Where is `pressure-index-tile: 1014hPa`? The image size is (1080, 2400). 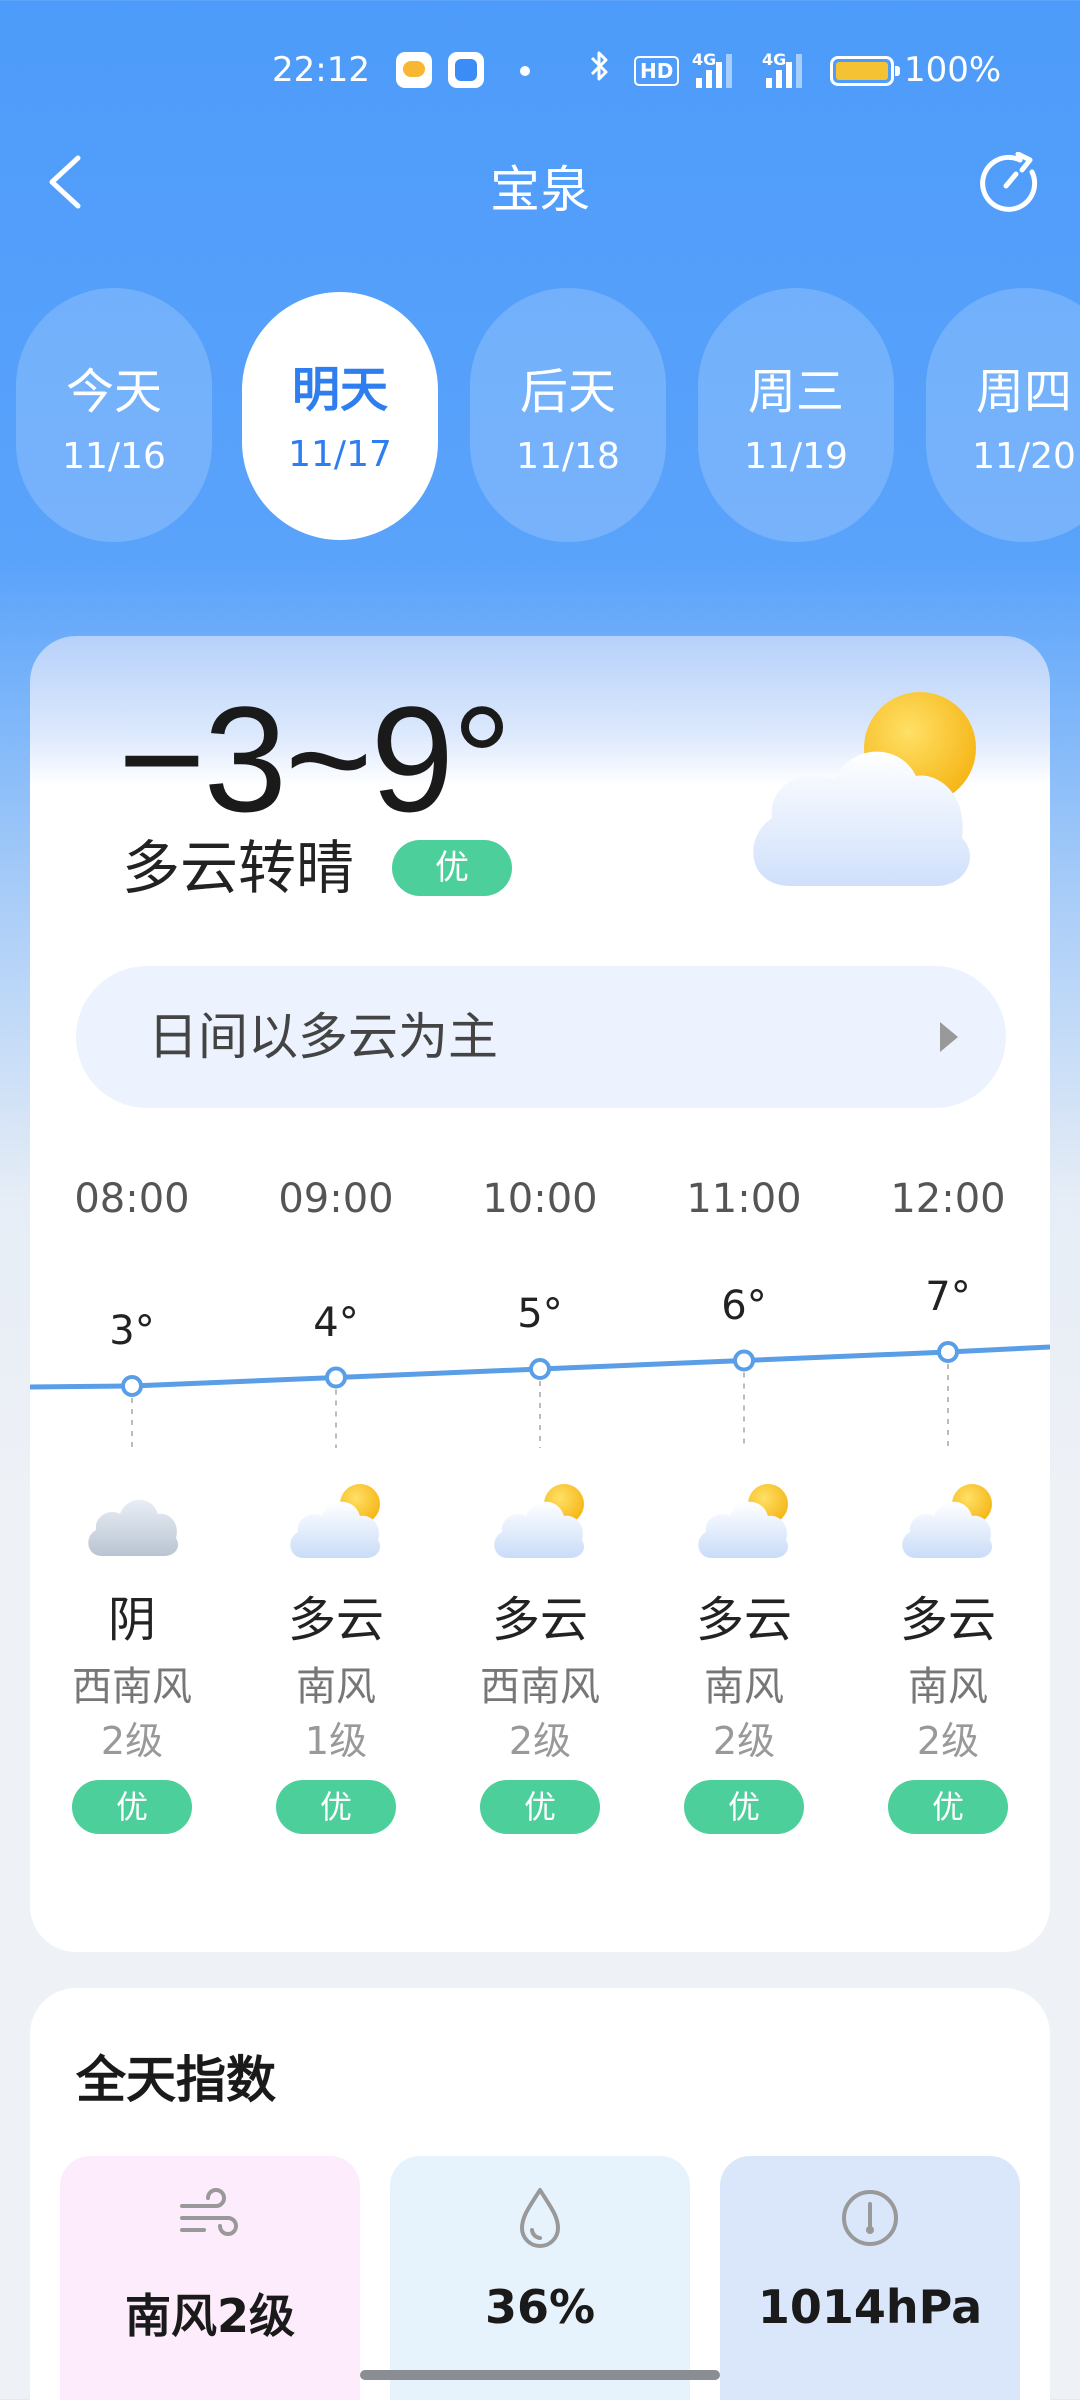 pressure-index-tile: 1014hPa is located at coordinates (870, 2278).